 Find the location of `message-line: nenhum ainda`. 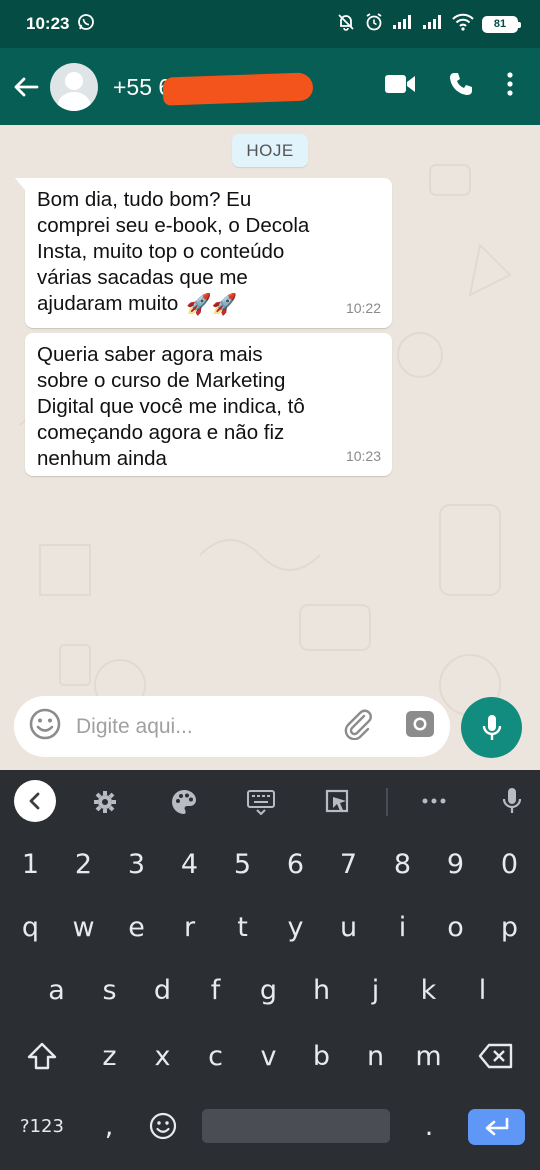

message-line: nenhum ainda is located at coordinates (102, 458).